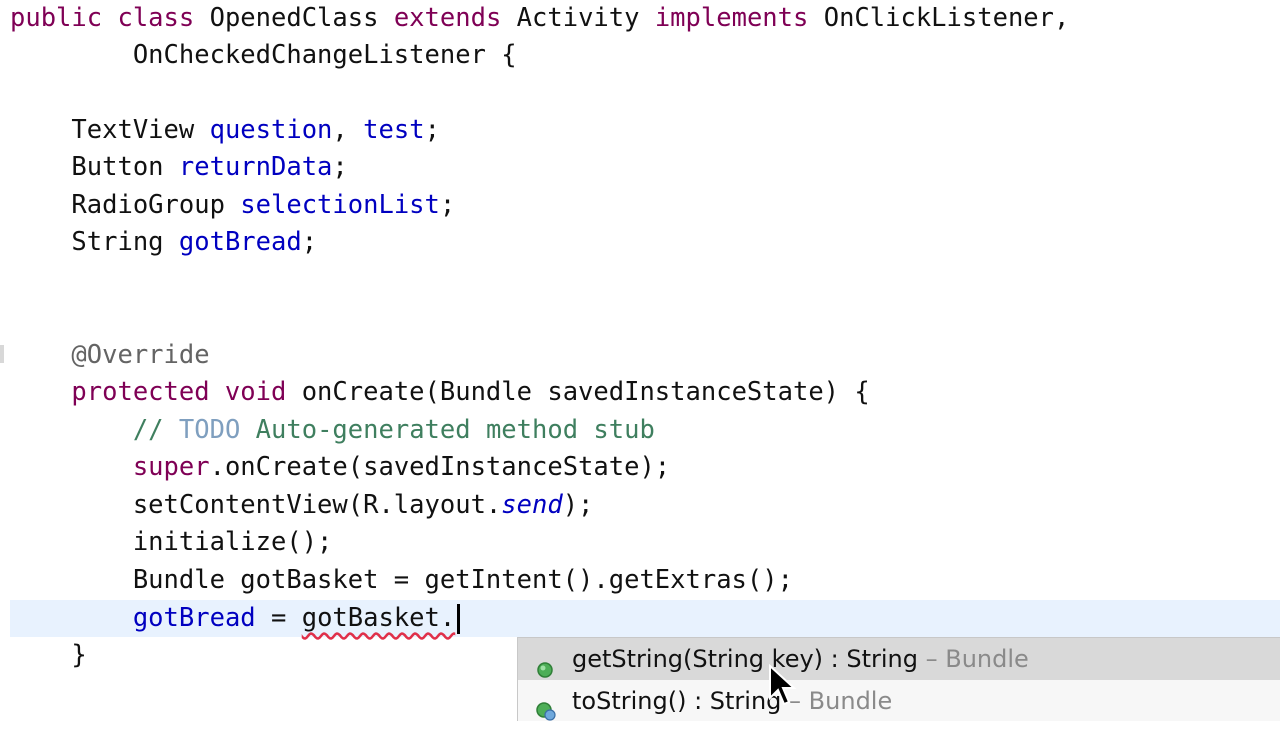  What do you see at coordinates (125, 205) in the screenshot?
I see `code-token: RadioGroup` at bounding box center [125, 205].